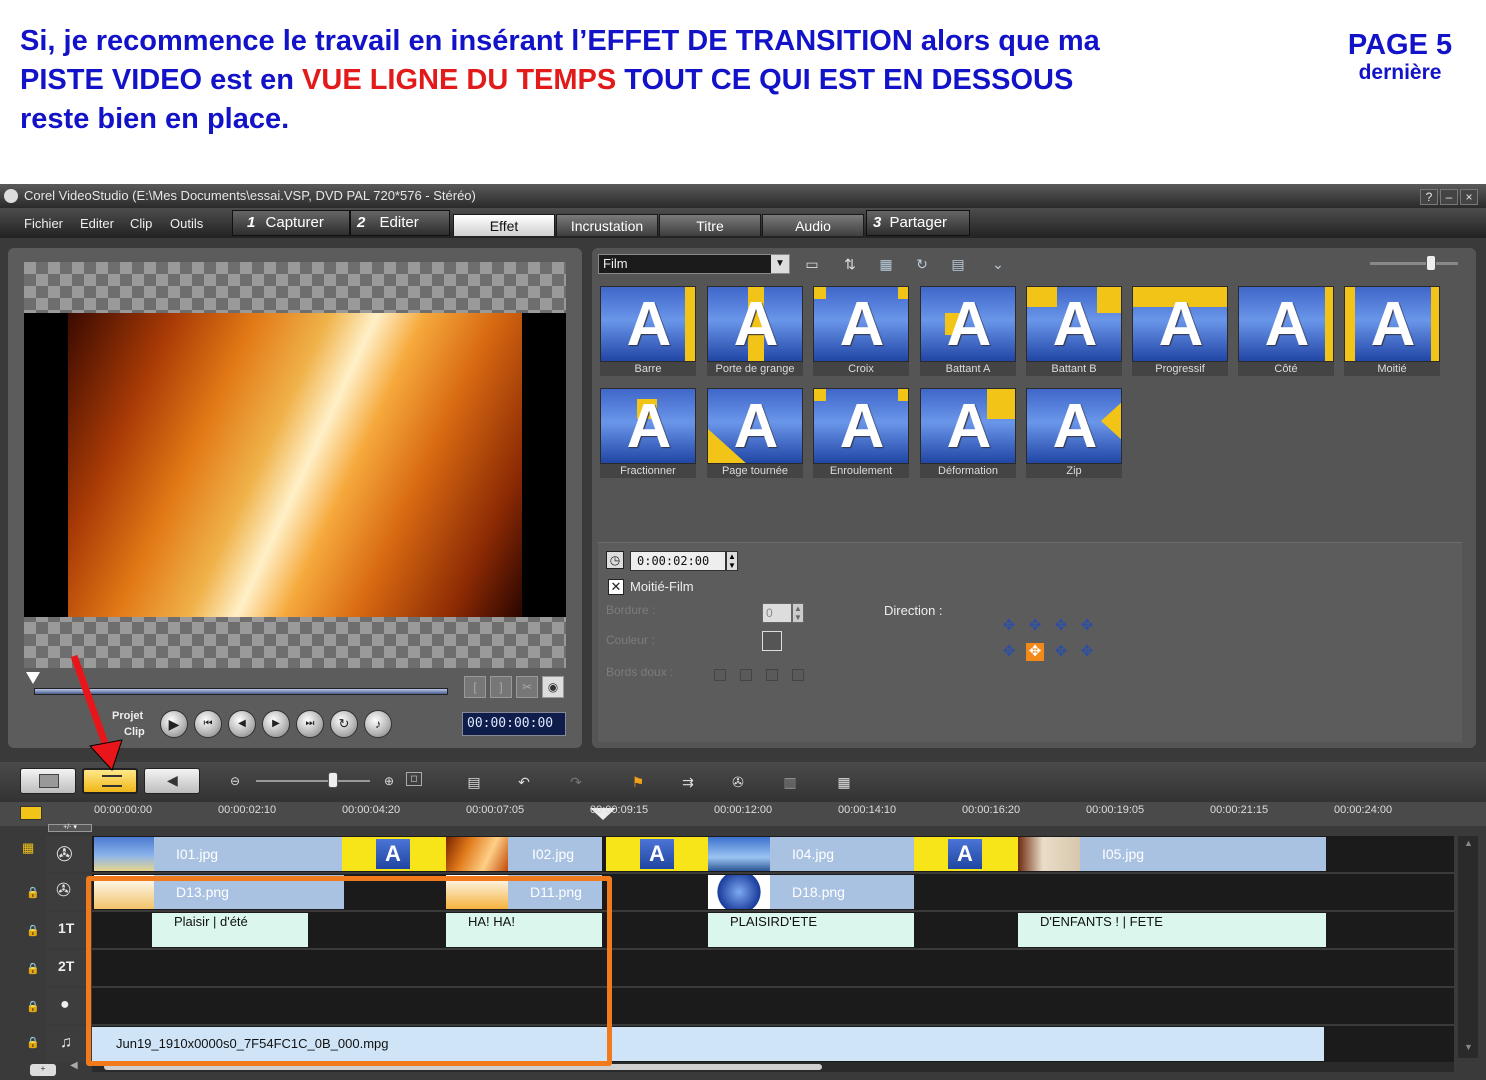 Image resolution: width=1486 pixels, height=1080 pixels. Describe the element at coordinates (524, 782) in the screenshot. I see `undo-icon: ↶` at that location.